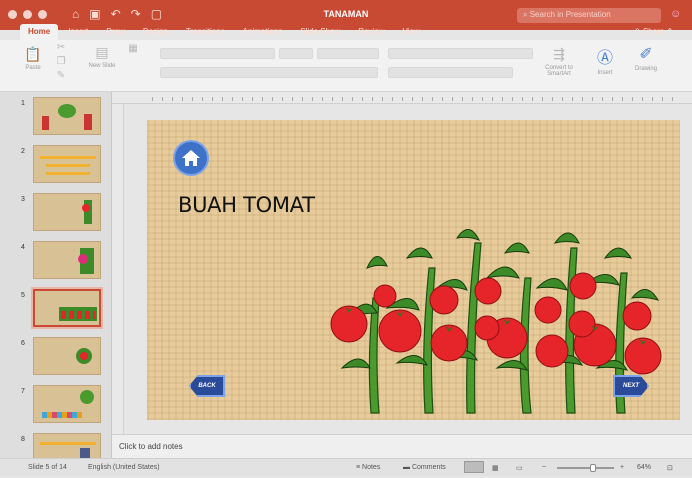  I want to click on font-name-select, so click(217, 53).